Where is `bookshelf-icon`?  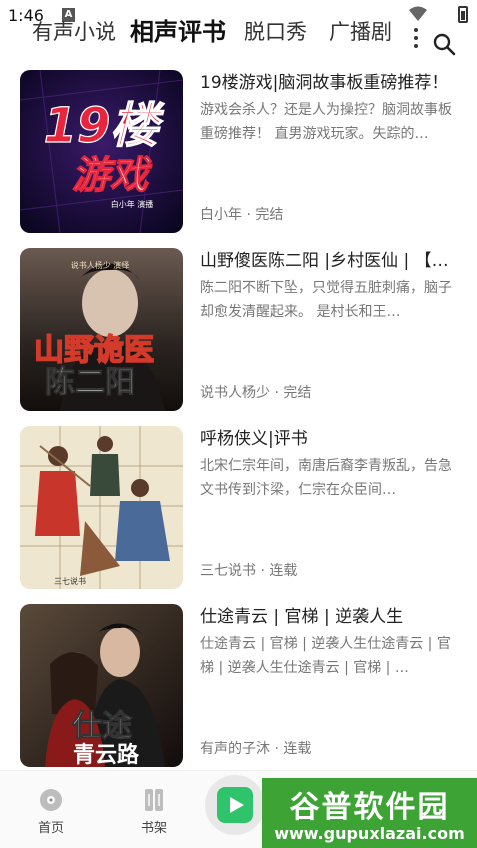 bookshelf-icon is located at coordinates (154, 800).